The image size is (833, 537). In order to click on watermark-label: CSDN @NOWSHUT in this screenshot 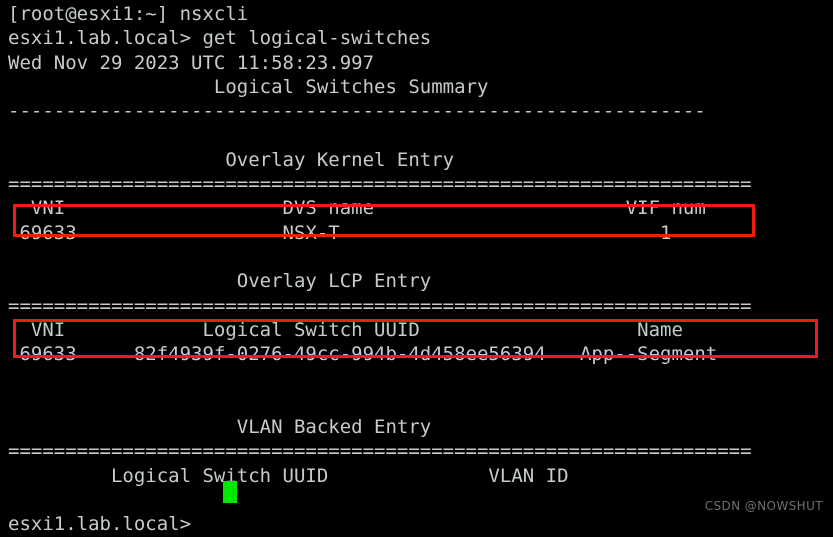, I will do `click(763, 505)`.